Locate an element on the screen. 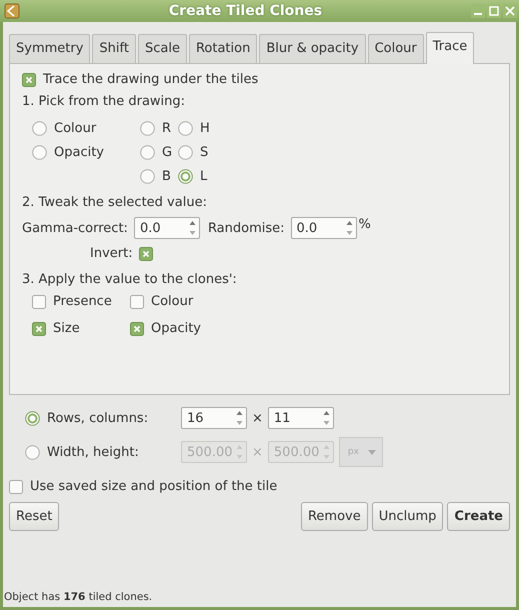 This screenshot has width=519, height=610. checkbox-label: Colour is located at coordinates (172, 301).